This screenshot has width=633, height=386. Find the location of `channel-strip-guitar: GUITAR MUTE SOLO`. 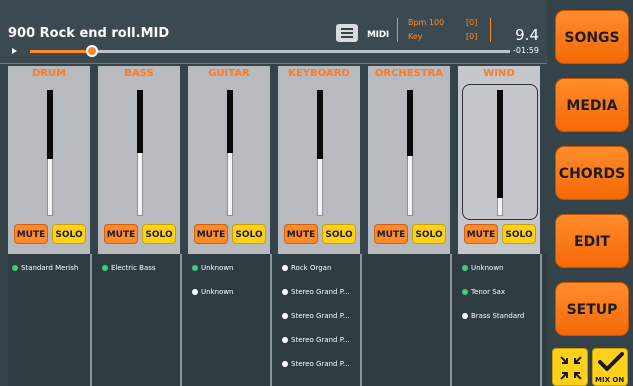

channel-strip-guitar: GUITAR MUTE SOLO is located at coordinates (230, 160).